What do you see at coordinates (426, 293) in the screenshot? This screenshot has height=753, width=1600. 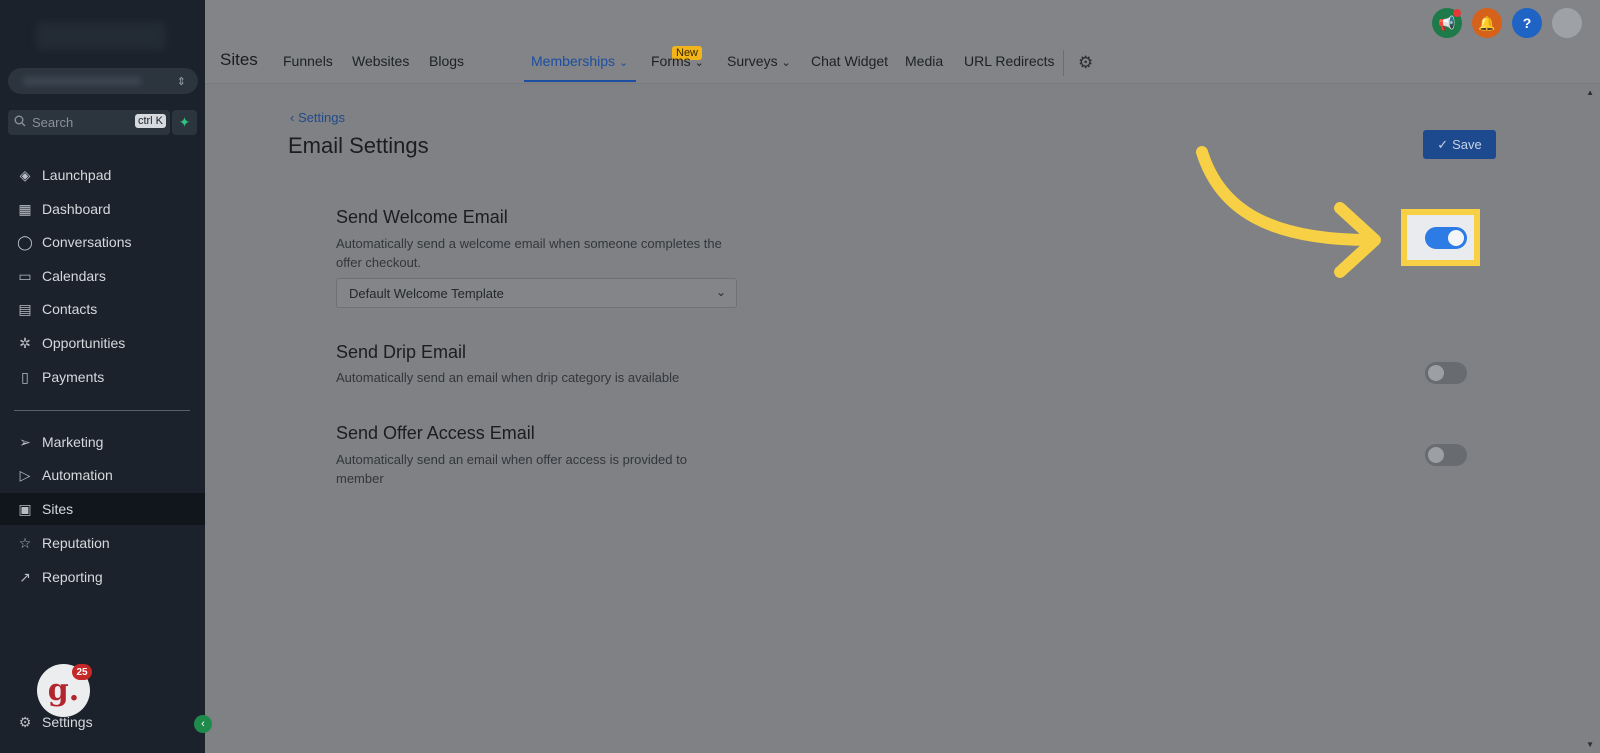 I see `selected-template: Default Welcome Template` at bounding box center [426, 293].